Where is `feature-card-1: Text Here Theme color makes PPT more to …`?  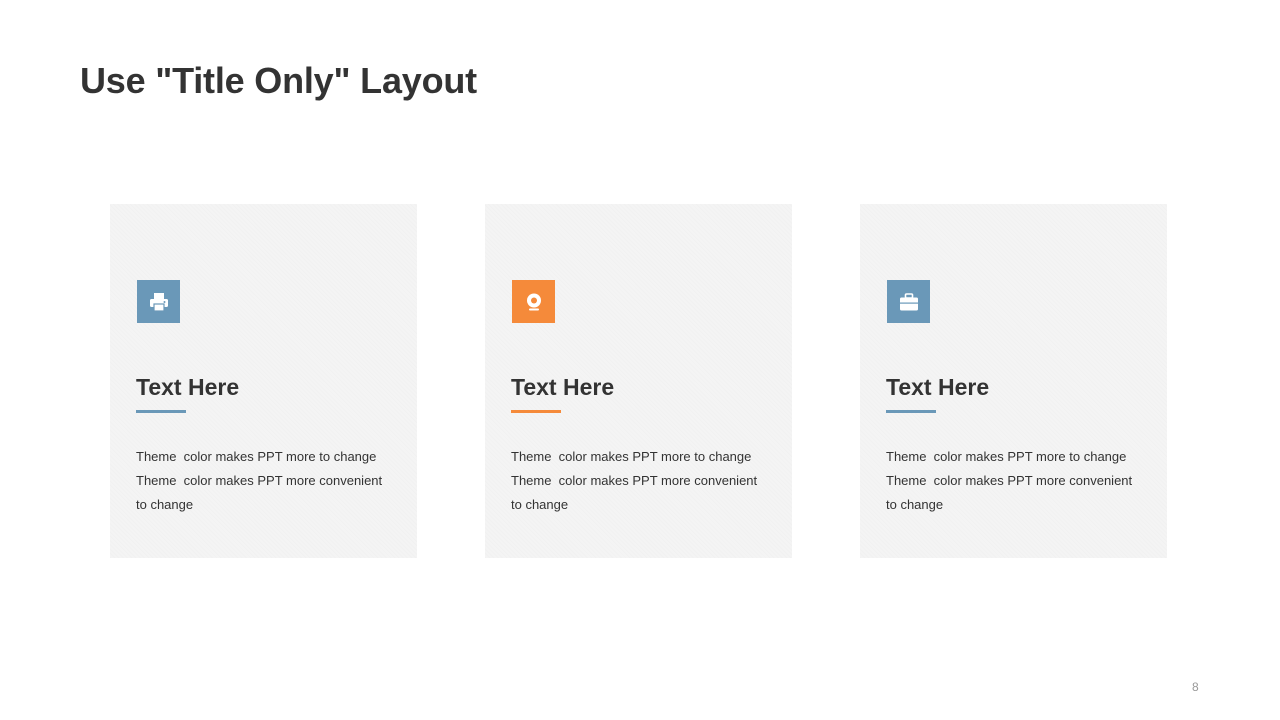
feature-card-1: Text Here Theme color makes PPT more to … is located at coordinates (263, 381).